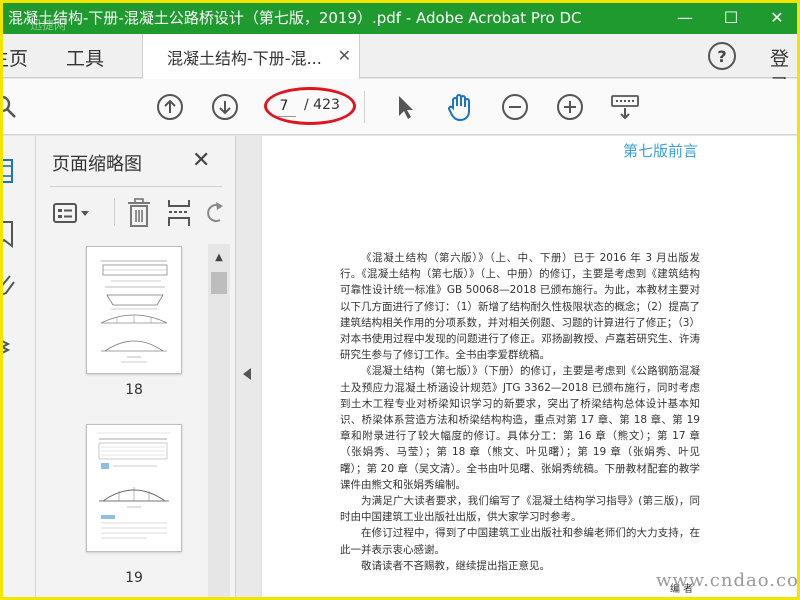 The height and width of the screenshot is (600, 800). I want to click on close-panel-icon: ✕, so click(201, 160).